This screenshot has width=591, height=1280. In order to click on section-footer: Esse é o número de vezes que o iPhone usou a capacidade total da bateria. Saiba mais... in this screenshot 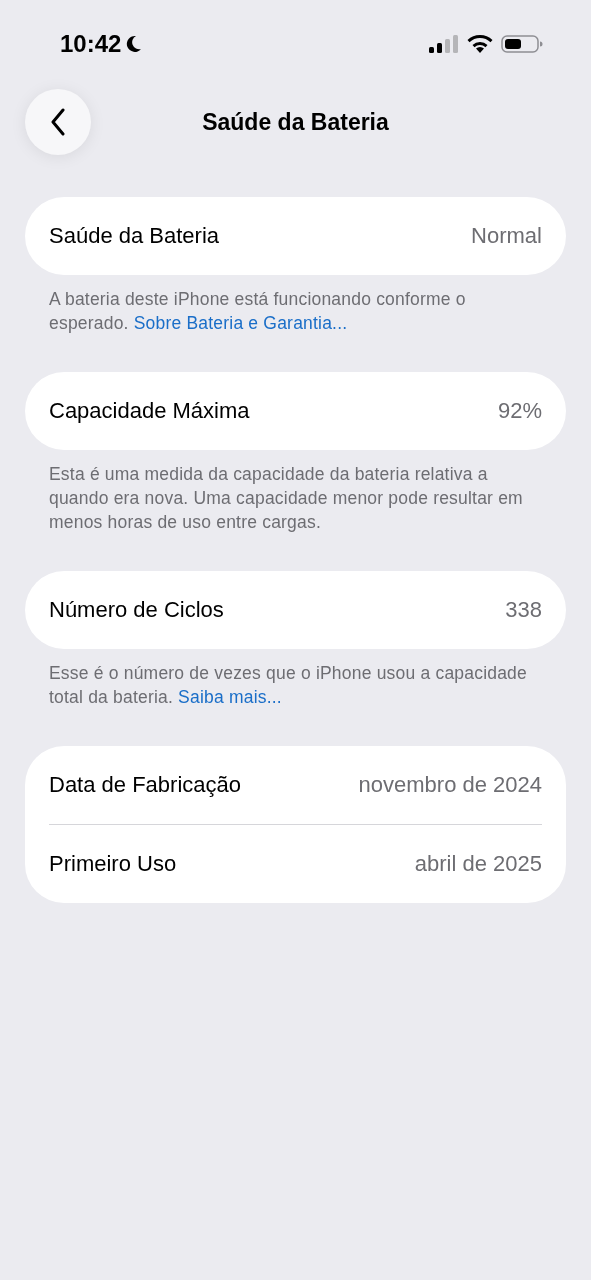, I will do `click(295, 685)`.